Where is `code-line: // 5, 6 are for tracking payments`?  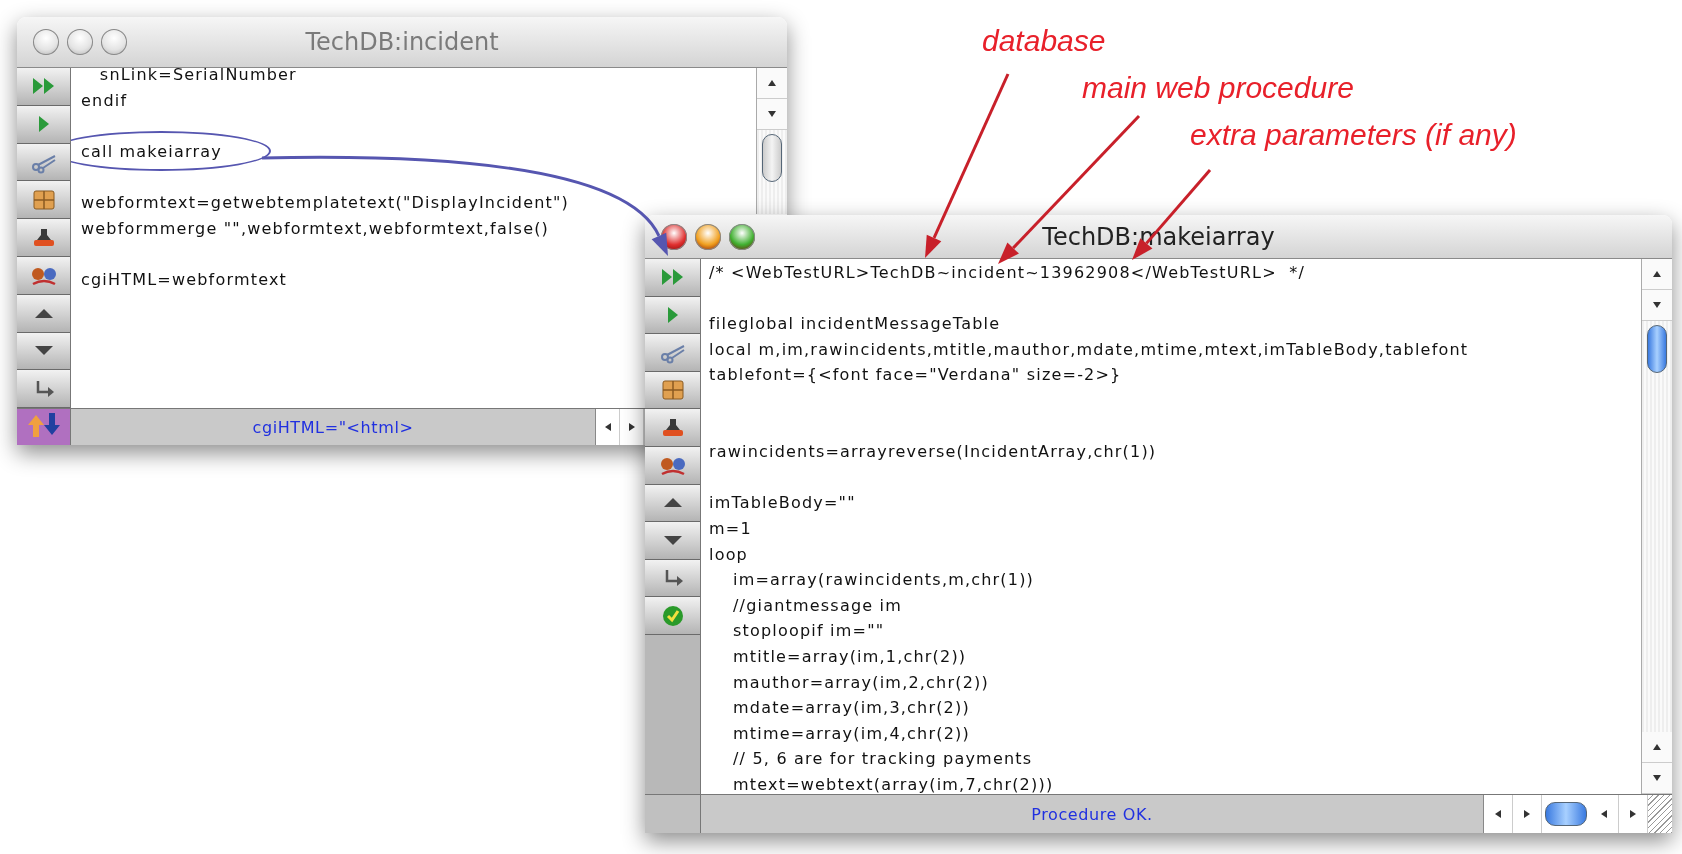
code-line: // 5, 6 are for tracking payments is located at coordinates (883, 759).